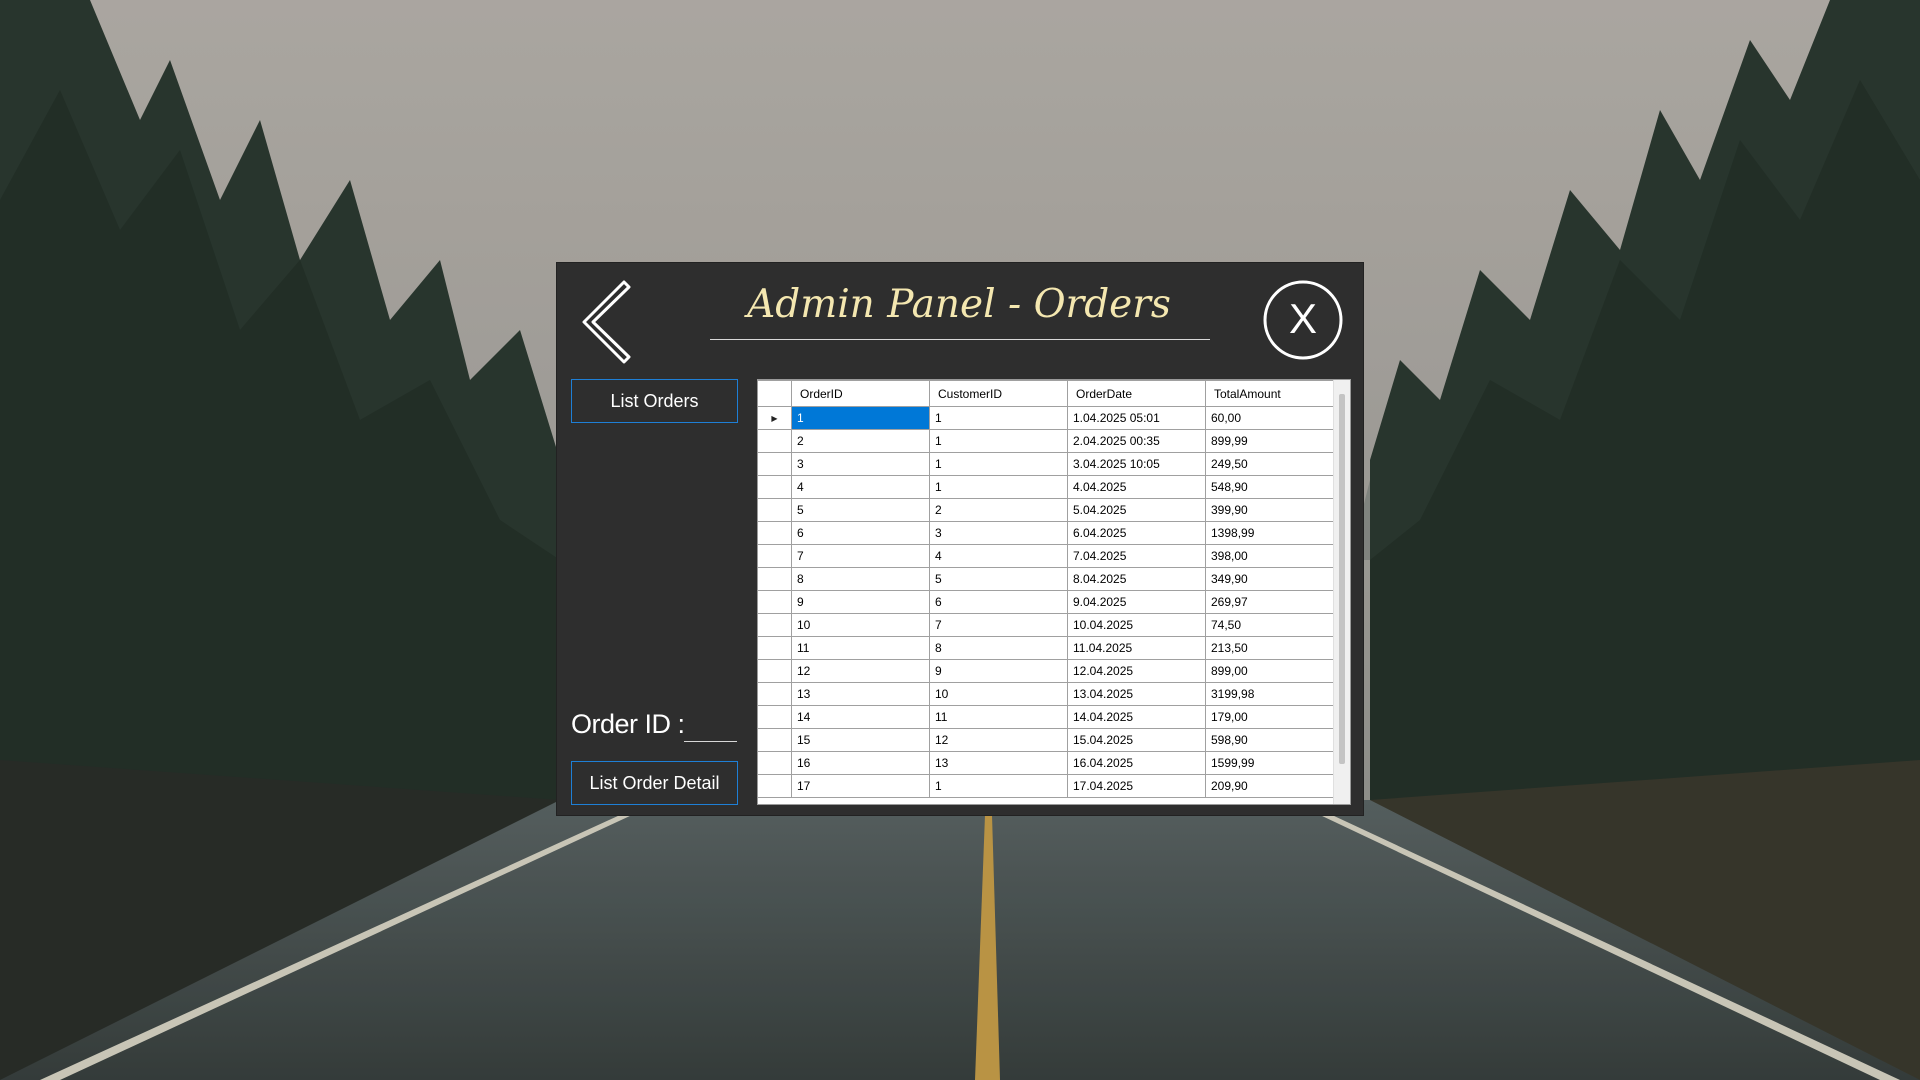 The height and width of the screenshot is (1080, 1920). I want to click on vertical-scrollbar, so click(1341, 592).